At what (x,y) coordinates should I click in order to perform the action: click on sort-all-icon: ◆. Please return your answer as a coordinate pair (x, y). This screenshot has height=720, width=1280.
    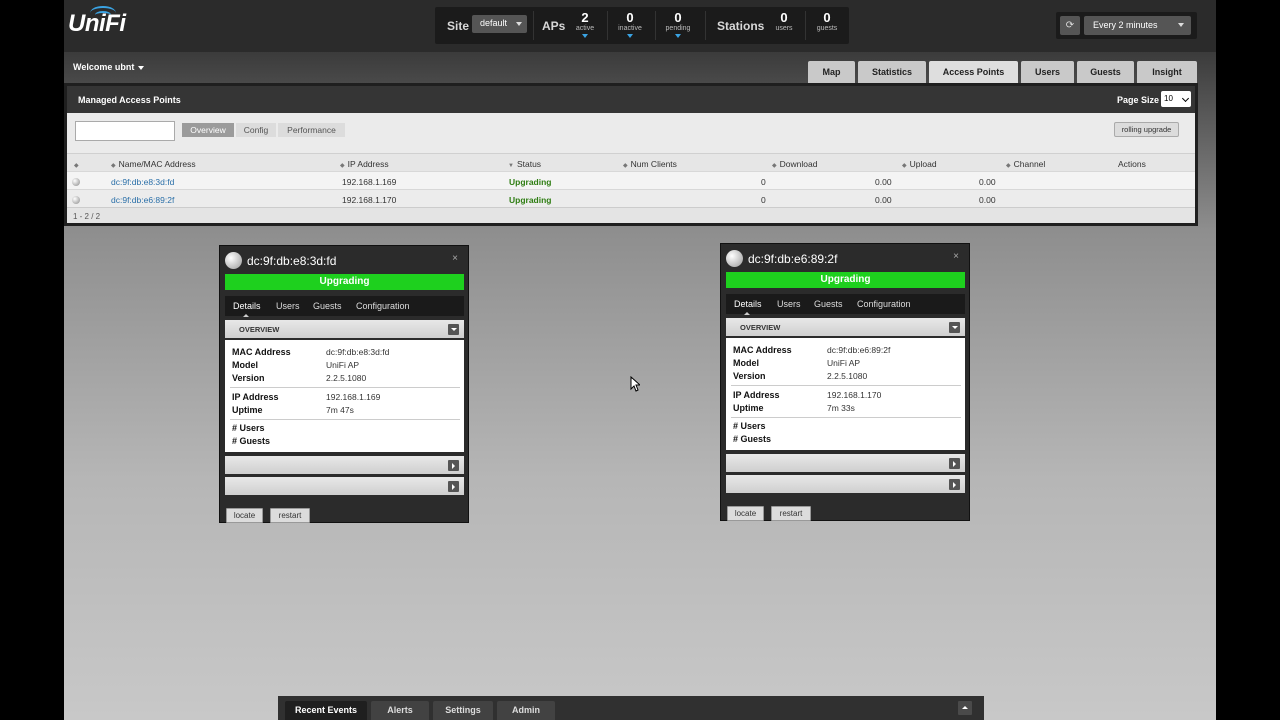
    Looking at the image, I should click on (78, 164).